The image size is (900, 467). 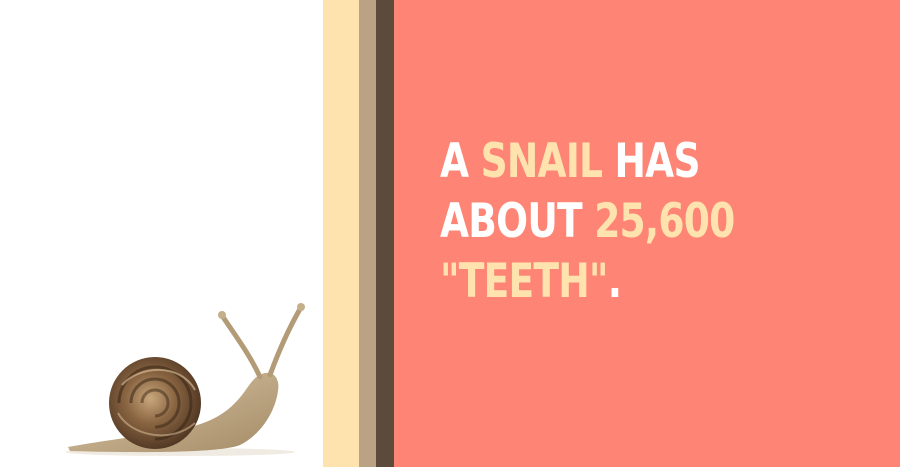 What do you see at coordinates (651, 161) in the screenshot?
I see `fact-line-1-part-2: HAS` at bounding box center [651, 161].